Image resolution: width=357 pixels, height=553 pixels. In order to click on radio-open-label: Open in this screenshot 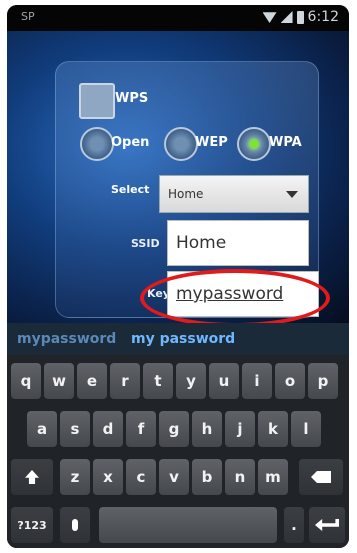, I will do `click(130, 142)`.